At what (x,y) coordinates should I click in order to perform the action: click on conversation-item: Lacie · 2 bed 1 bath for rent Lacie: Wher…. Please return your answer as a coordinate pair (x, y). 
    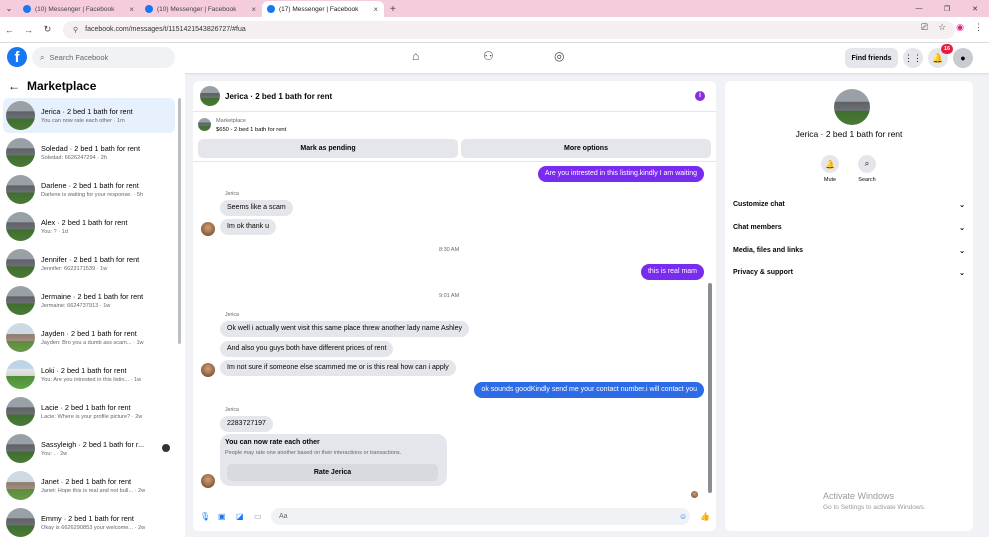
    Looking at the image, I should click on (89, 411).